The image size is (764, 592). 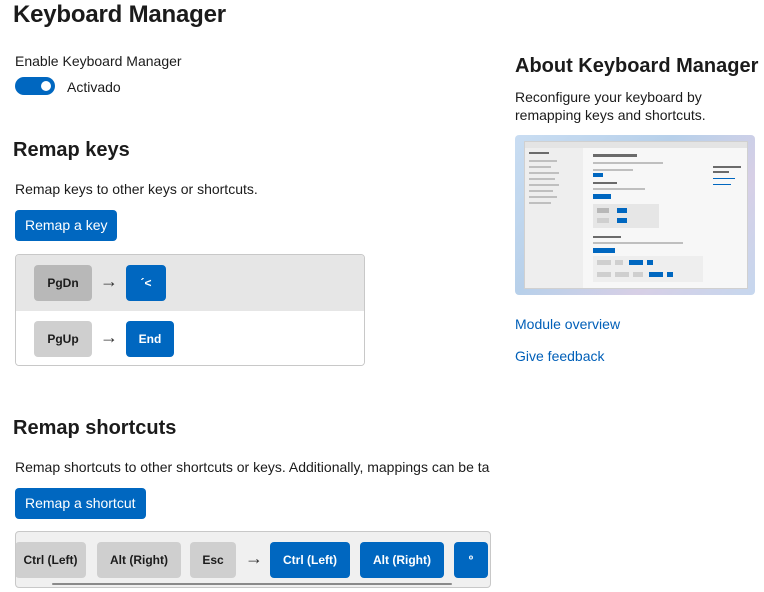 What do you see at coordinates (63, 283) in the screenshot?
I see `key-original: PgDn` at bounding box center [63, 283].